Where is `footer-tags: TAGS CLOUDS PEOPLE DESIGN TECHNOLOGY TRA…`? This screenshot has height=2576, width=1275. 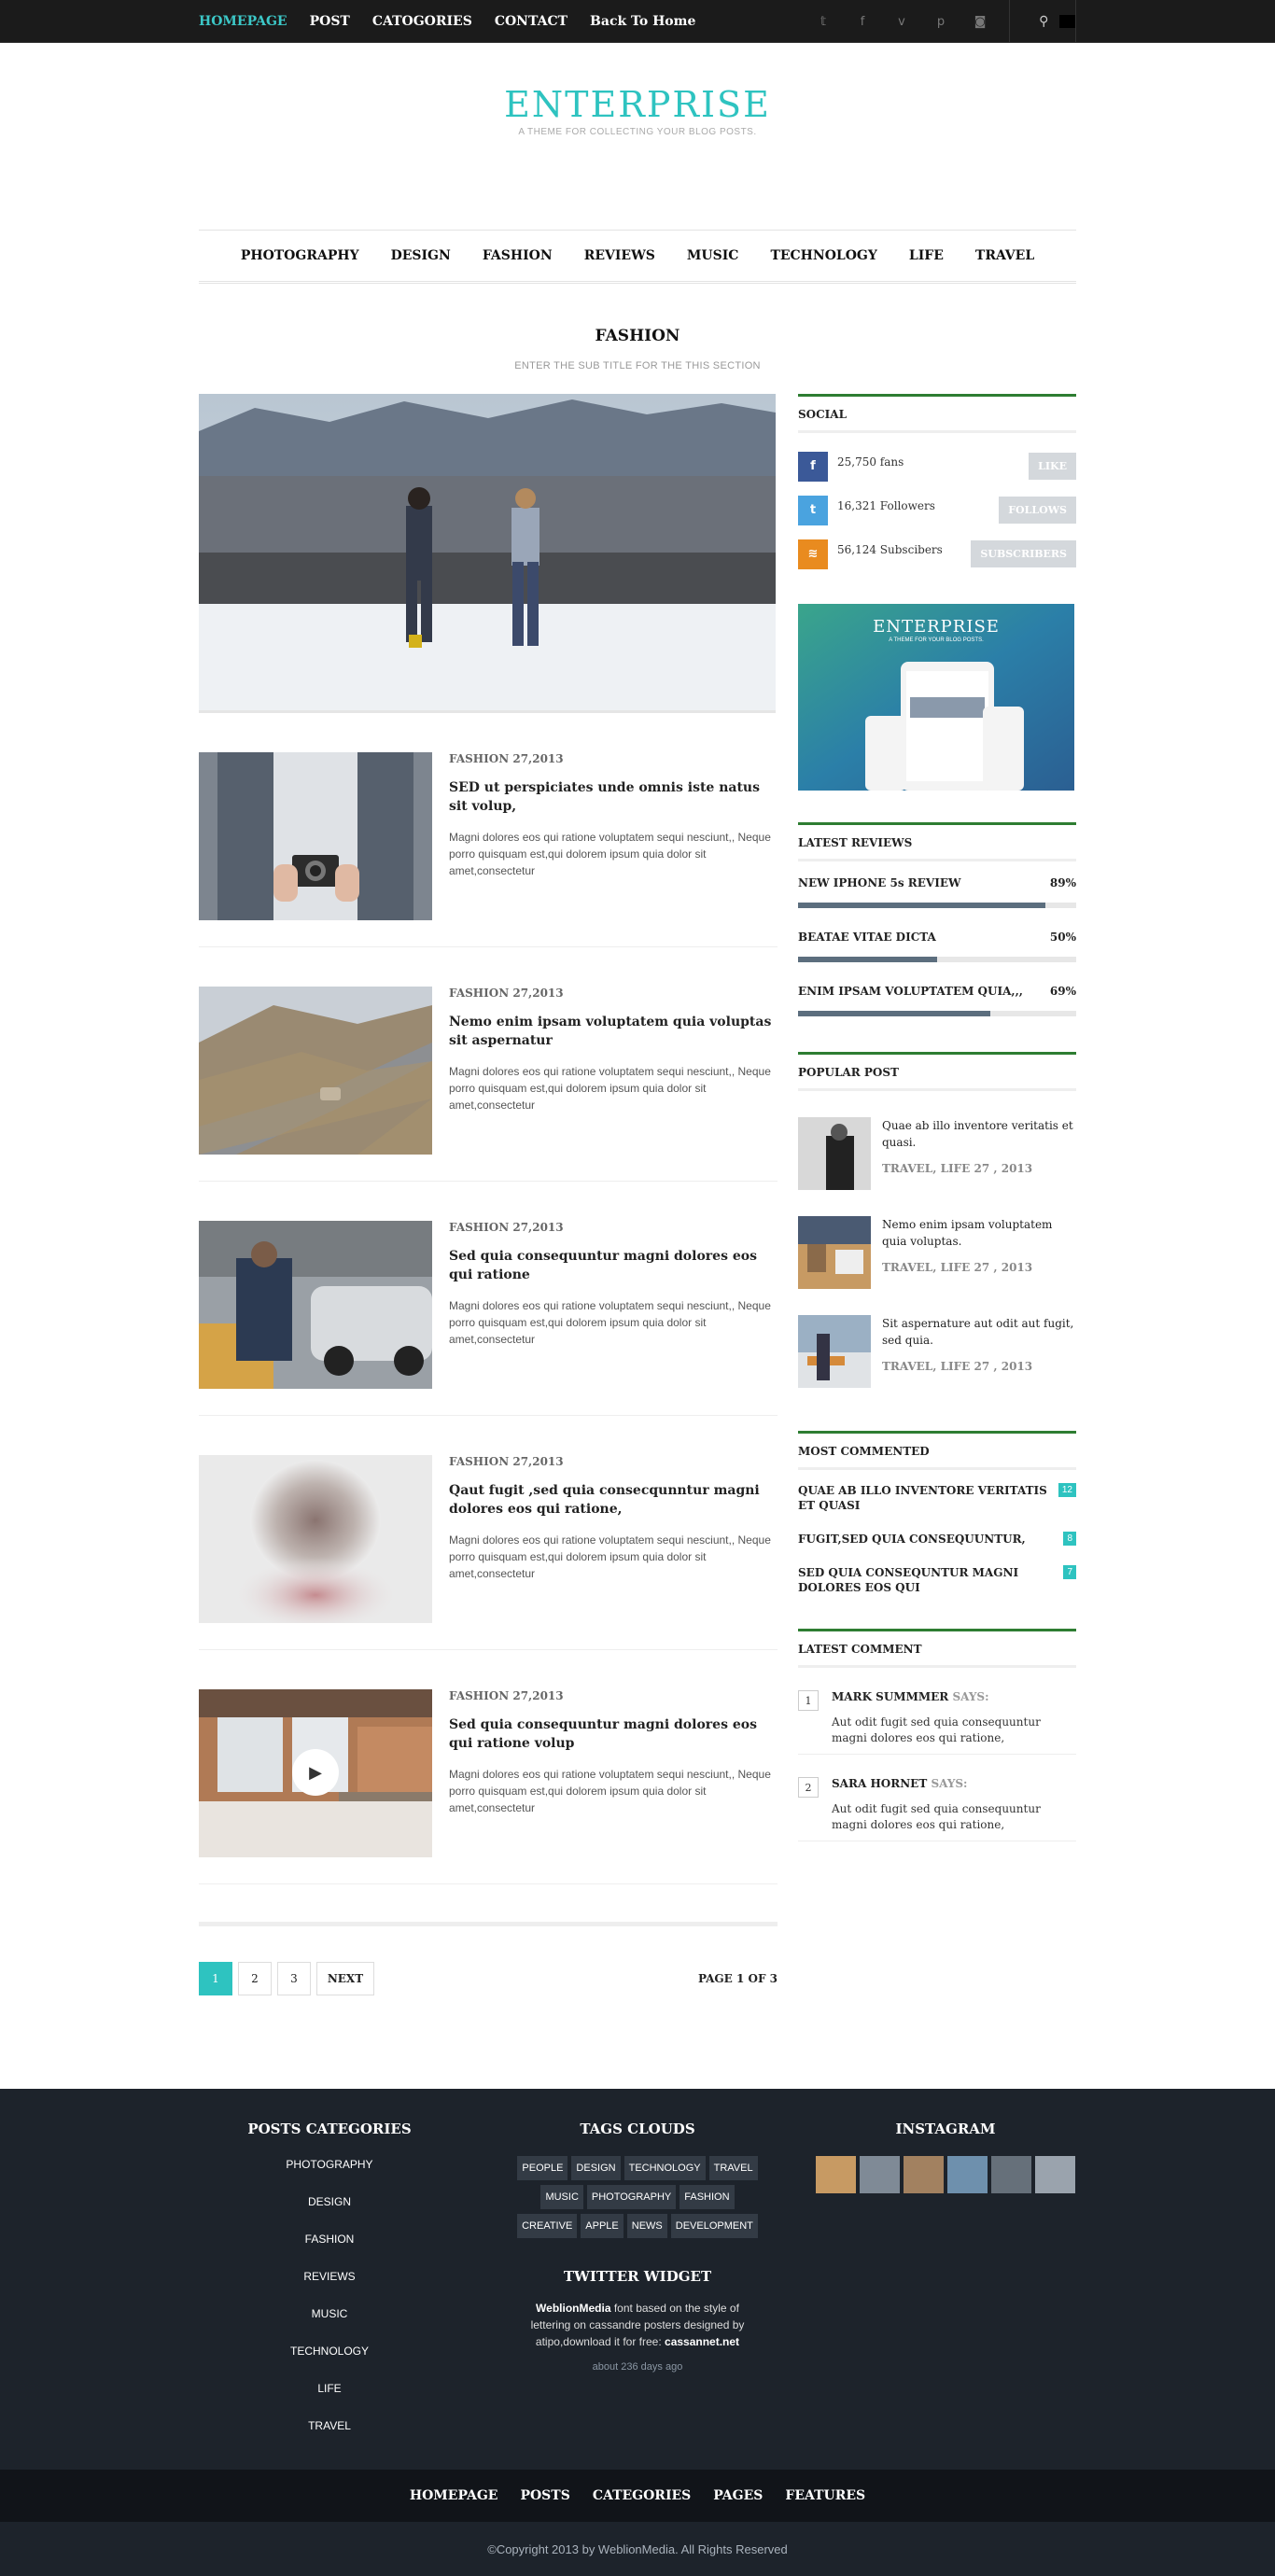 footer-tags: TAGS CLOUDS PEOPLE DESIGN TECHNOLOGY TRA… is located at coordinates (637, 2289).